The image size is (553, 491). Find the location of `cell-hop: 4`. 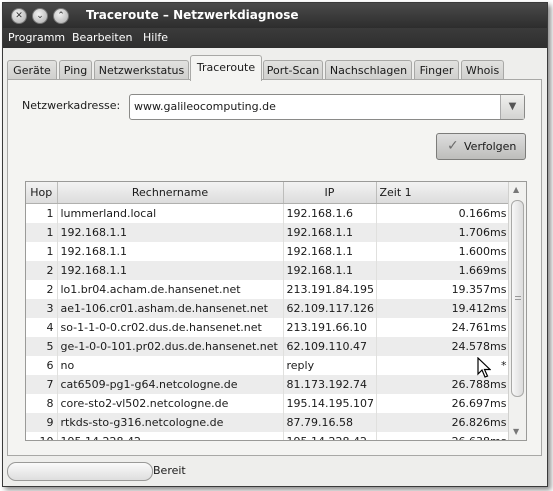

cell-hop: 4 is located at coordinates (42, 327).